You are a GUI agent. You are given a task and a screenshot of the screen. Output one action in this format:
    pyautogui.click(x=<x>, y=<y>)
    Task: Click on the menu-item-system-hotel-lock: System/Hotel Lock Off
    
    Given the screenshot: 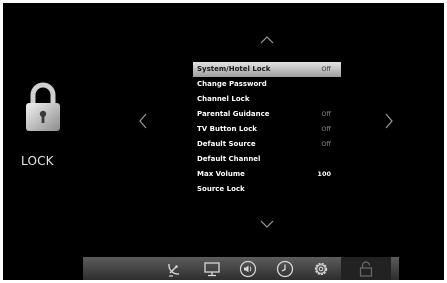 What is the action you would take?
    pyautogui.click(x=267, y=69)
    